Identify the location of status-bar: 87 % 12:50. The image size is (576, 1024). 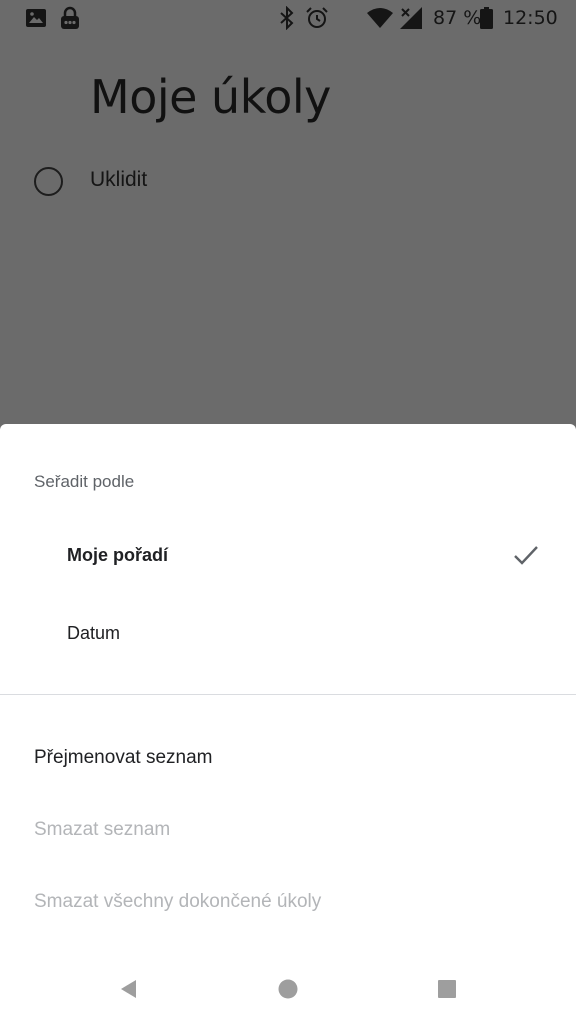
(288, 18).